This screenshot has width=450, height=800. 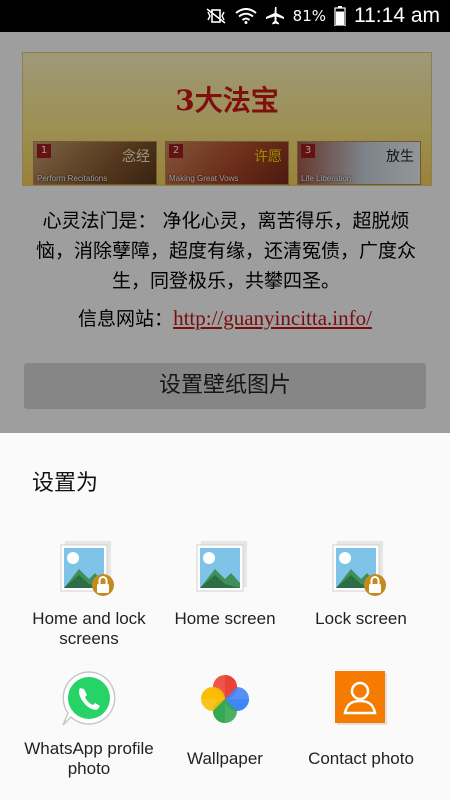 I want to click on option-wallpaper: Wallpaper, so click(x=225, y=719).